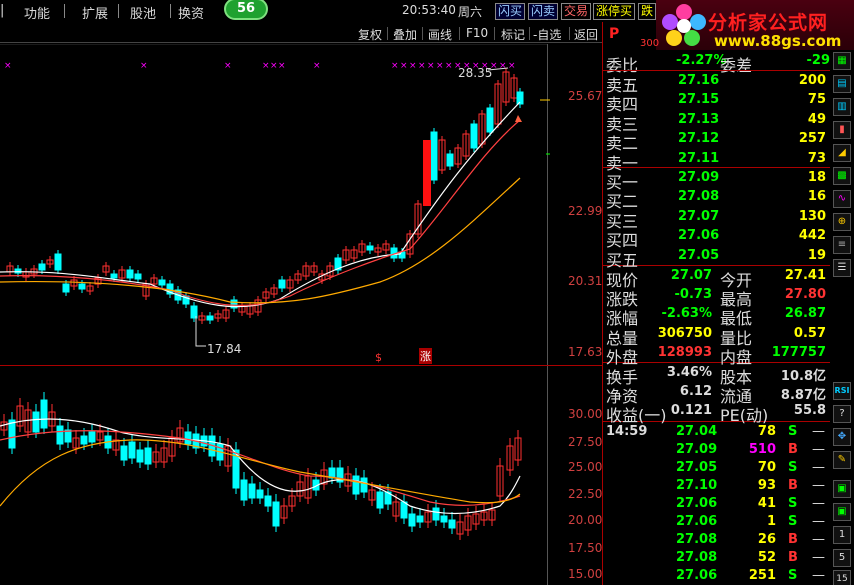  I want to click on stat-value: 306750, so click(684, 333).